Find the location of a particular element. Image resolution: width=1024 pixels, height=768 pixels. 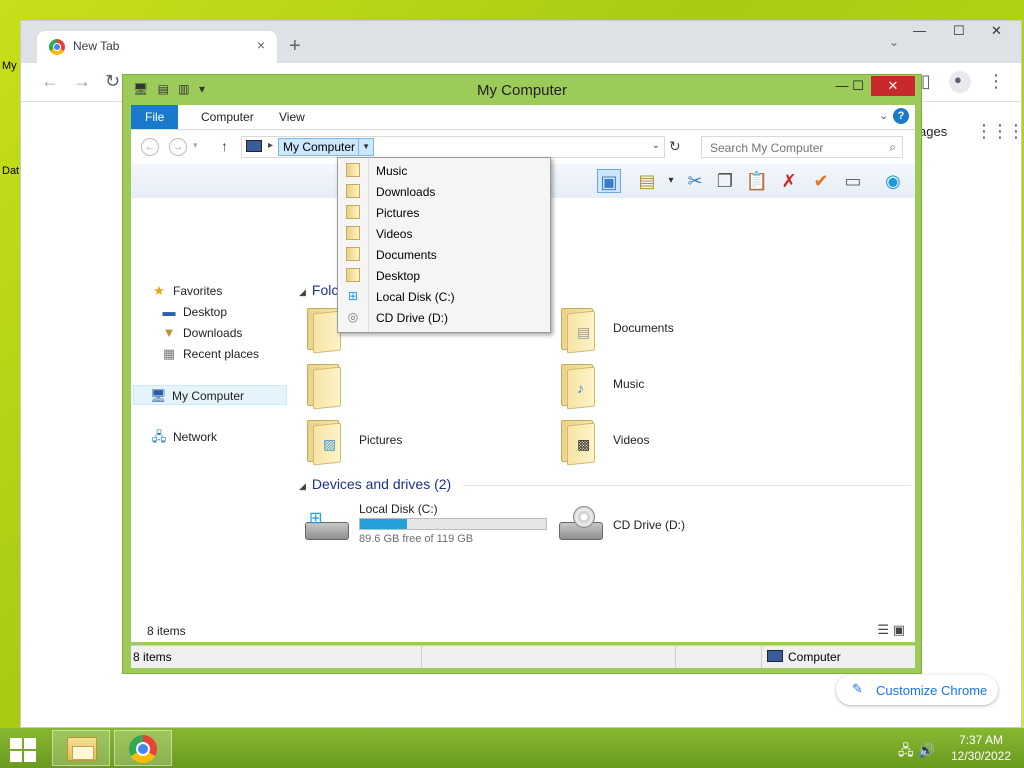

new-tab-button: + is located at coordinates (295, 46).